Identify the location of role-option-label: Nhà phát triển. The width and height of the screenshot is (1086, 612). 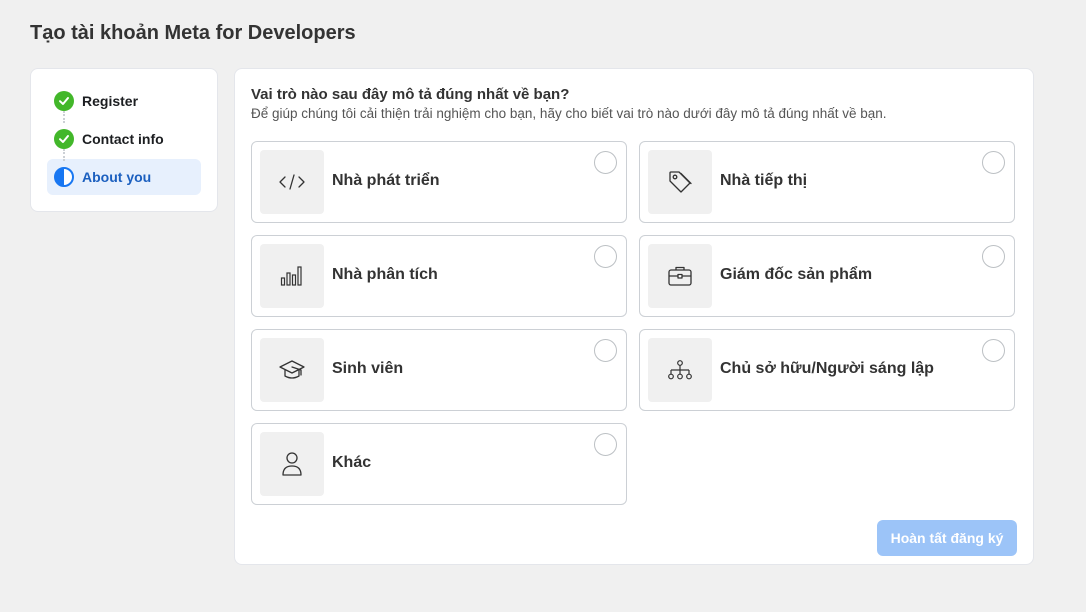
(386, 180).